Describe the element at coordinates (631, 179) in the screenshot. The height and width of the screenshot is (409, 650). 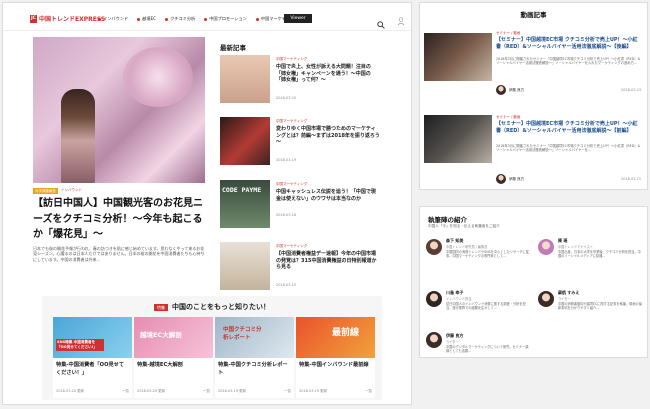
I see `video-date: 2018.03.21` at that location.